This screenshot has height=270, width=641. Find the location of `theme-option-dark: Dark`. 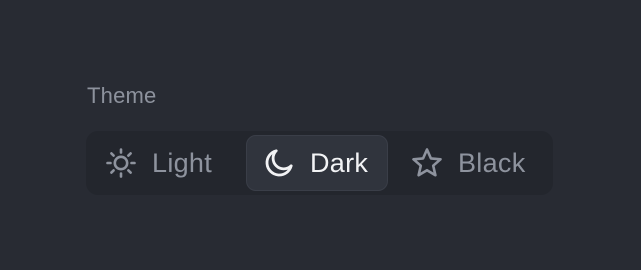

theme-option-dark: Dark is located at coordinates (317, 163).